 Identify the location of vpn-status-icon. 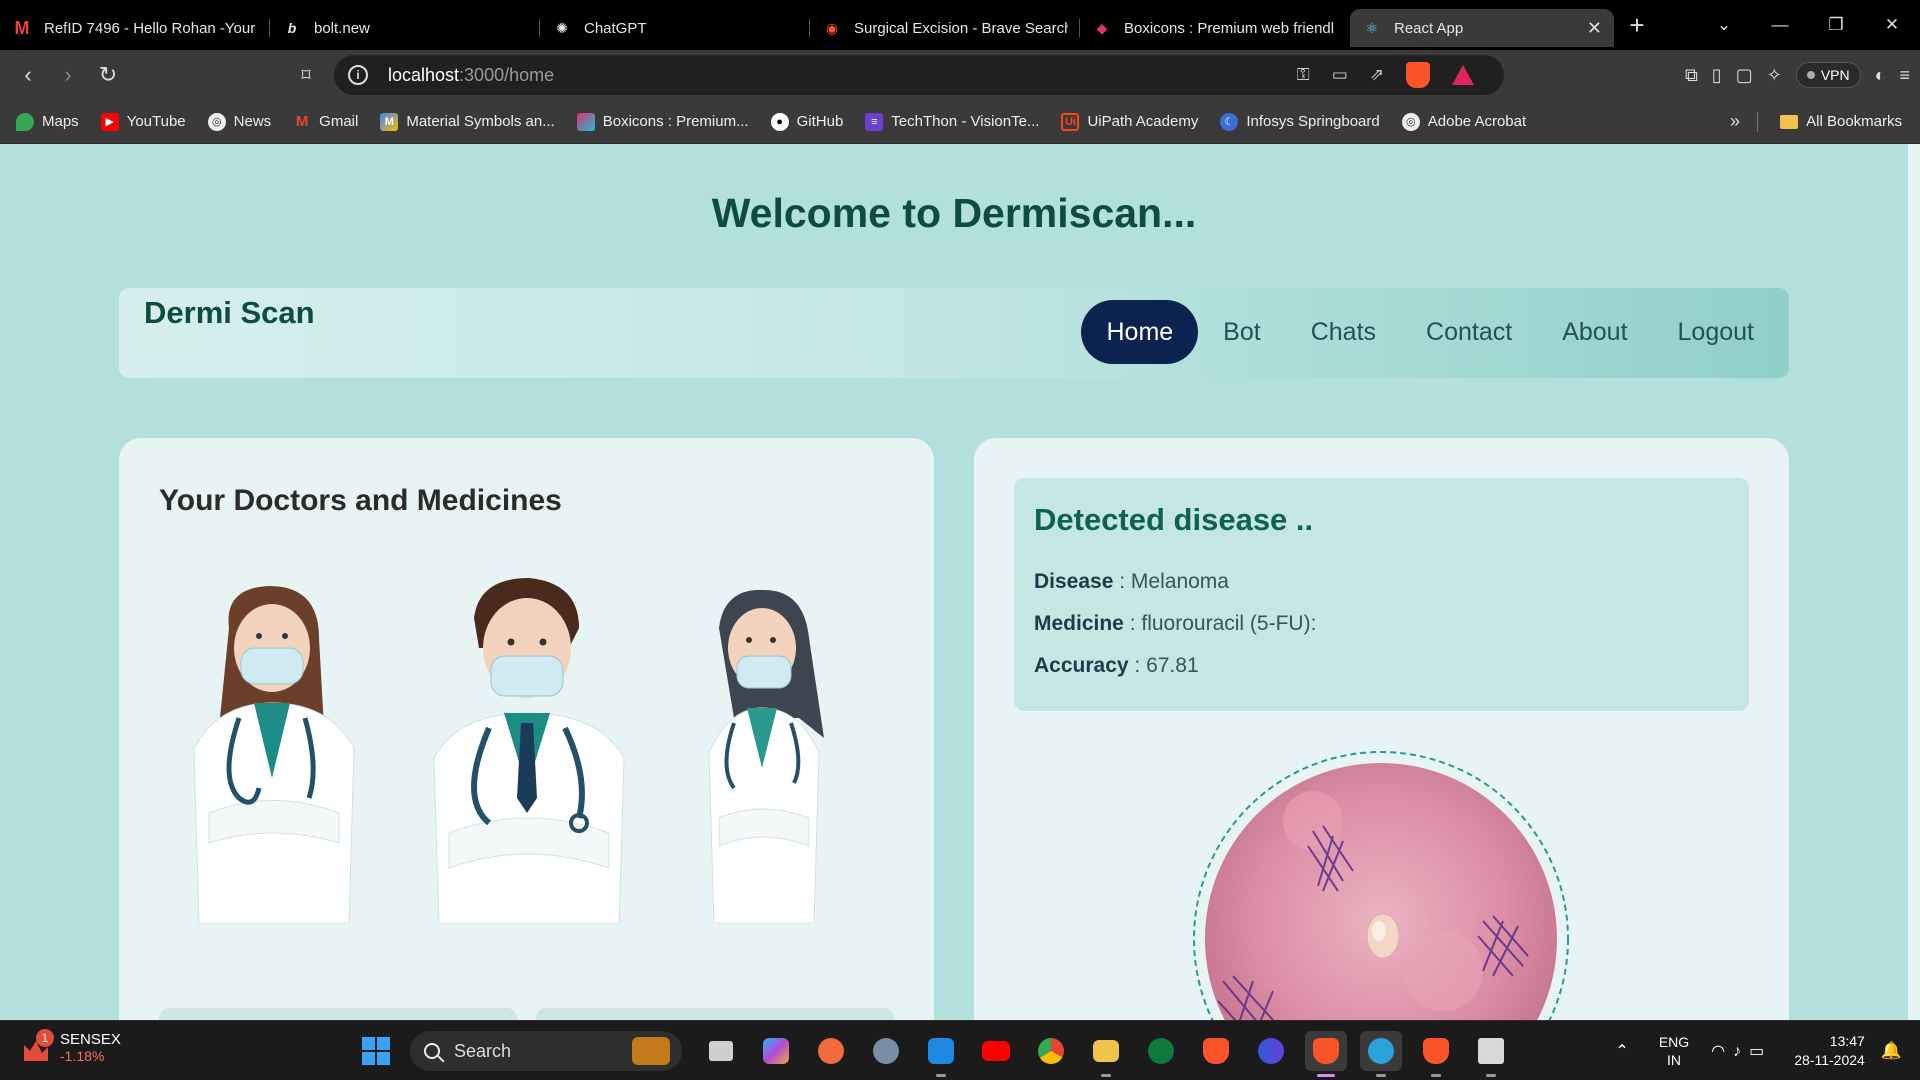
(1810, 75).